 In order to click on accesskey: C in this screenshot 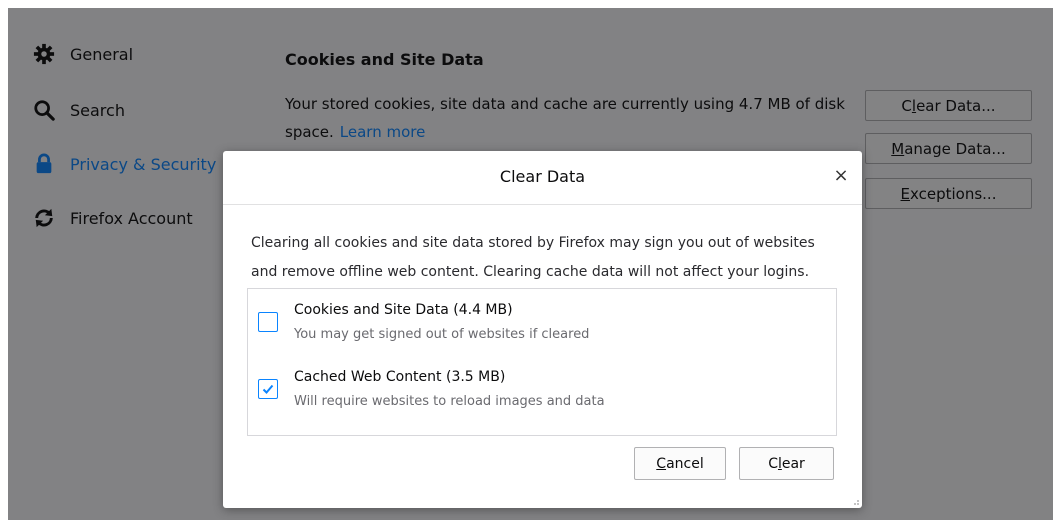, I will do `click(661, 463)`.